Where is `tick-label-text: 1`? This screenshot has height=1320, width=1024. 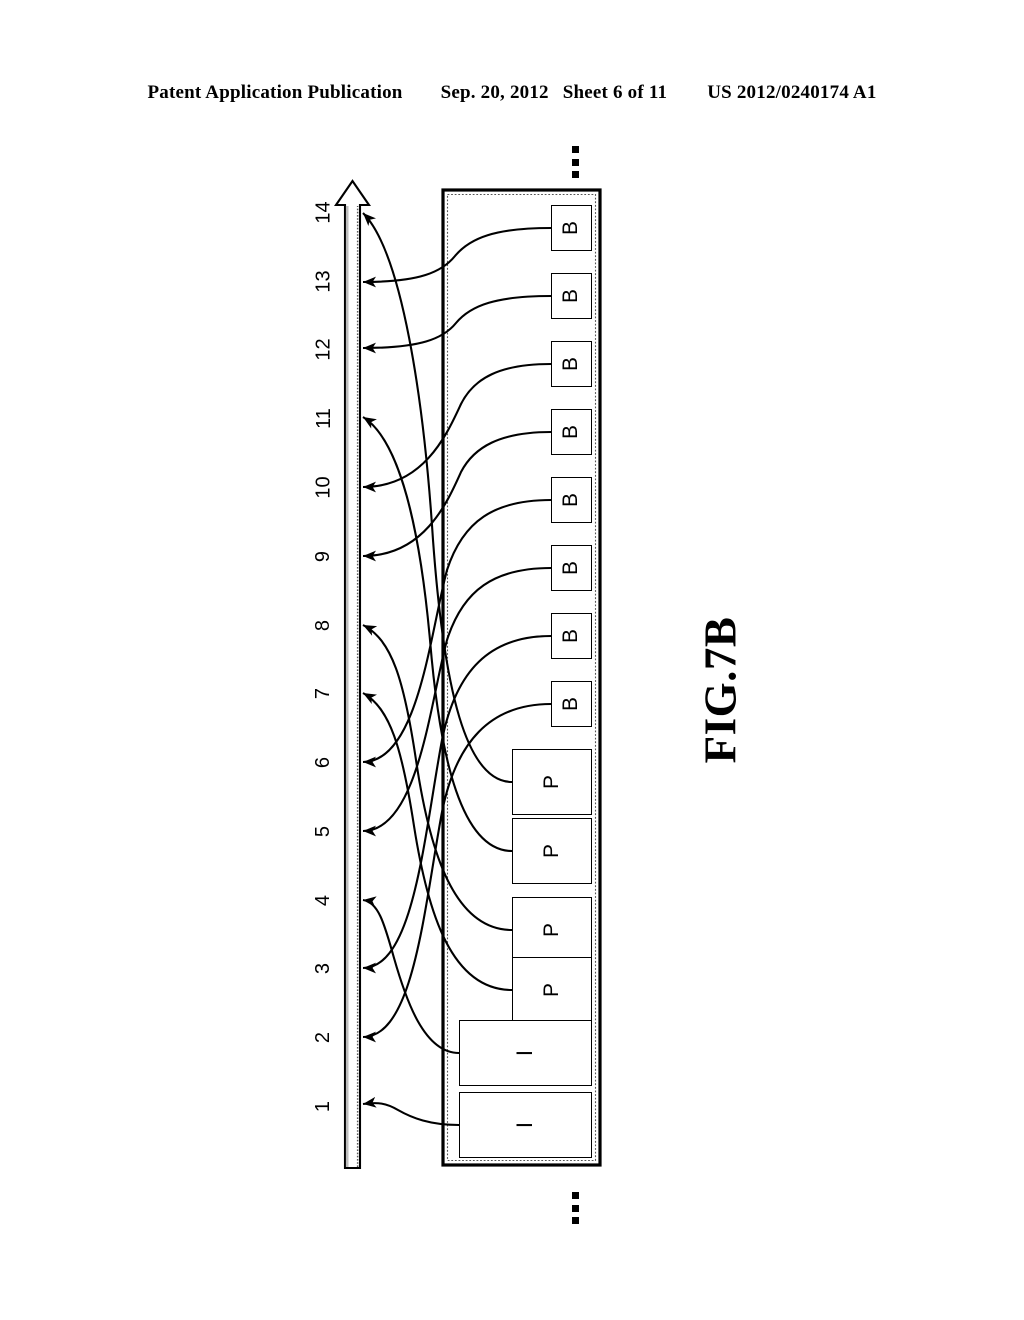 tick-label-text: 1 is located at coordinates (323, 1106).